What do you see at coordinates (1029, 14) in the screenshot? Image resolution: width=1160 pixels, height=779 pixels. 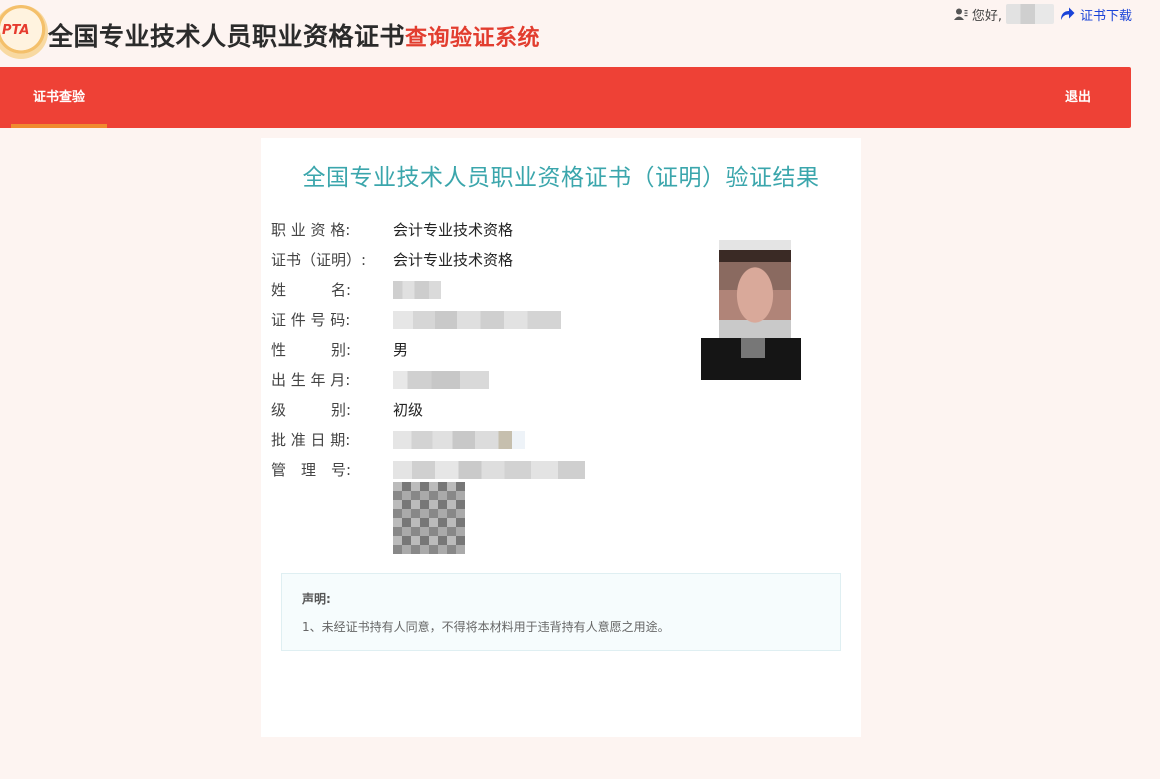 I see `username-redacted` at bounding box center [1029, 14].